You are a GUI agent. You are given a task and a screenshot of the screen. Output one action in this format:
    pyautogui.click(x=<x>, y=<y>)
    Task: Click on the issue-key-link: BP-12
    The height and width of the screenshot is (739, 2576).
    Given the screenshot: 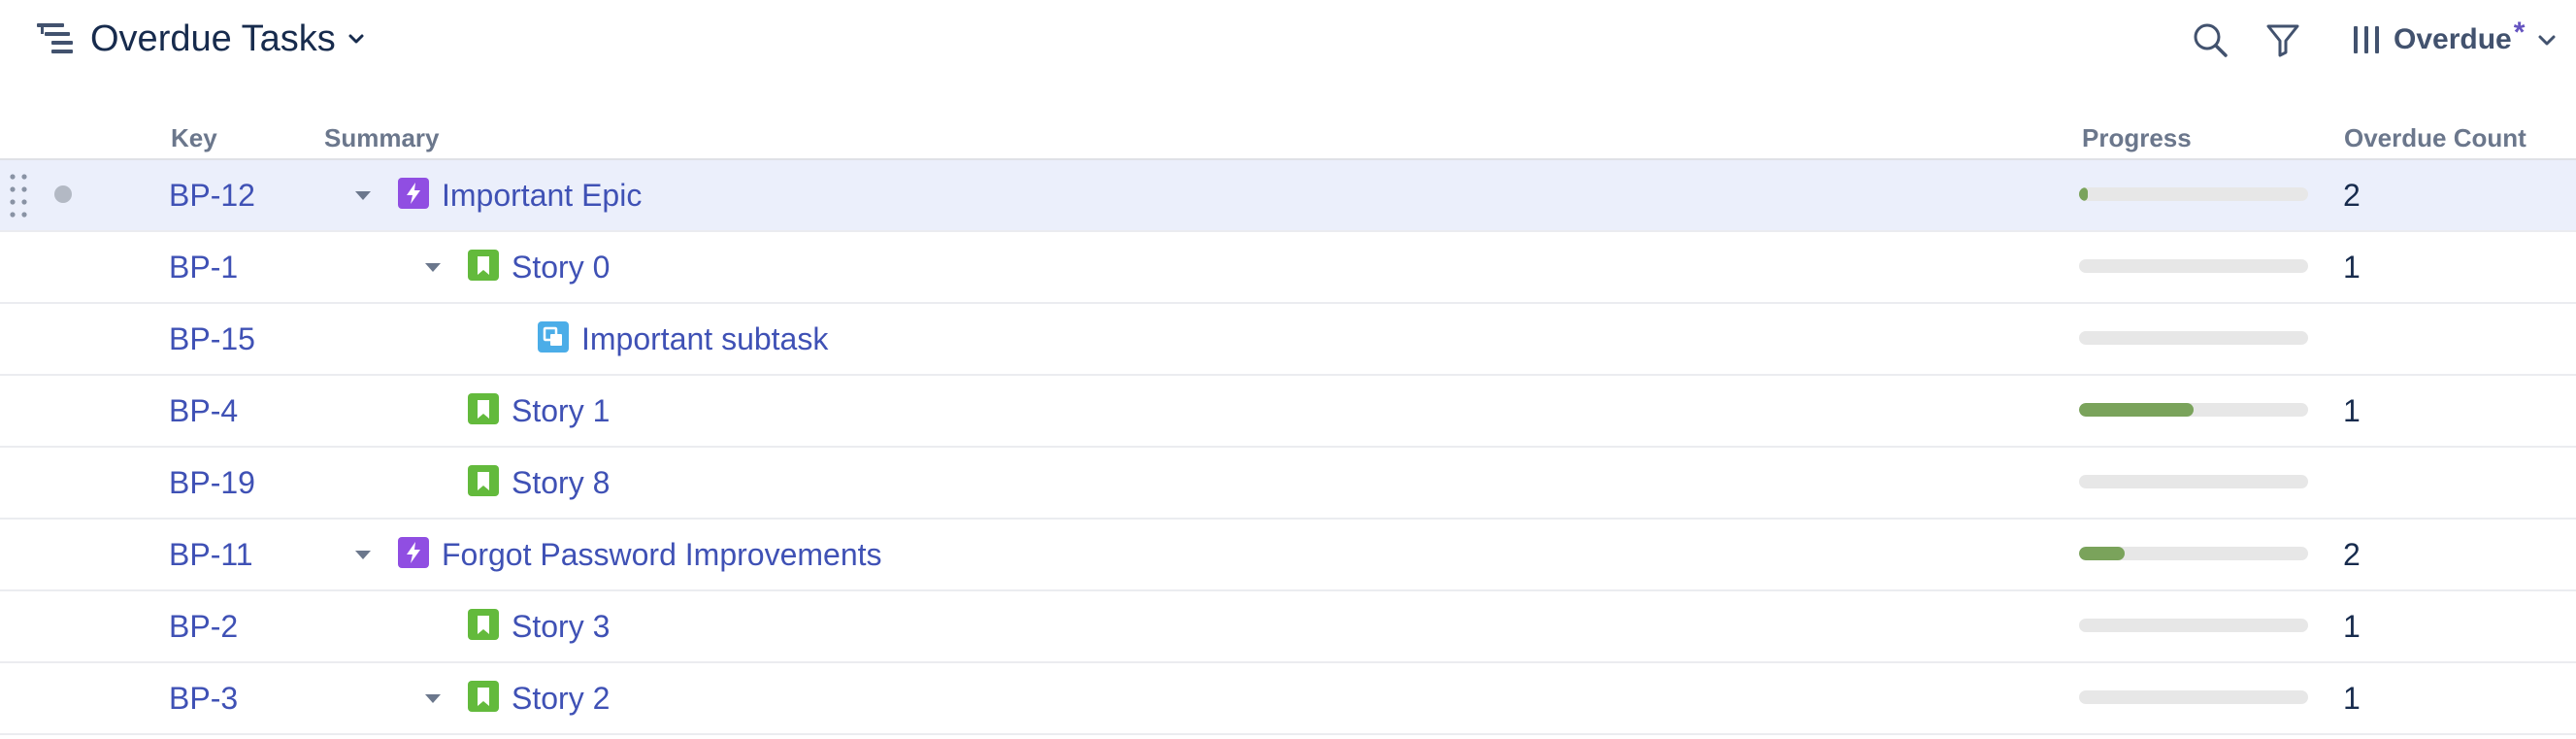 What is the action you would take?
    pyautogui.click(x=212, y=195)
    